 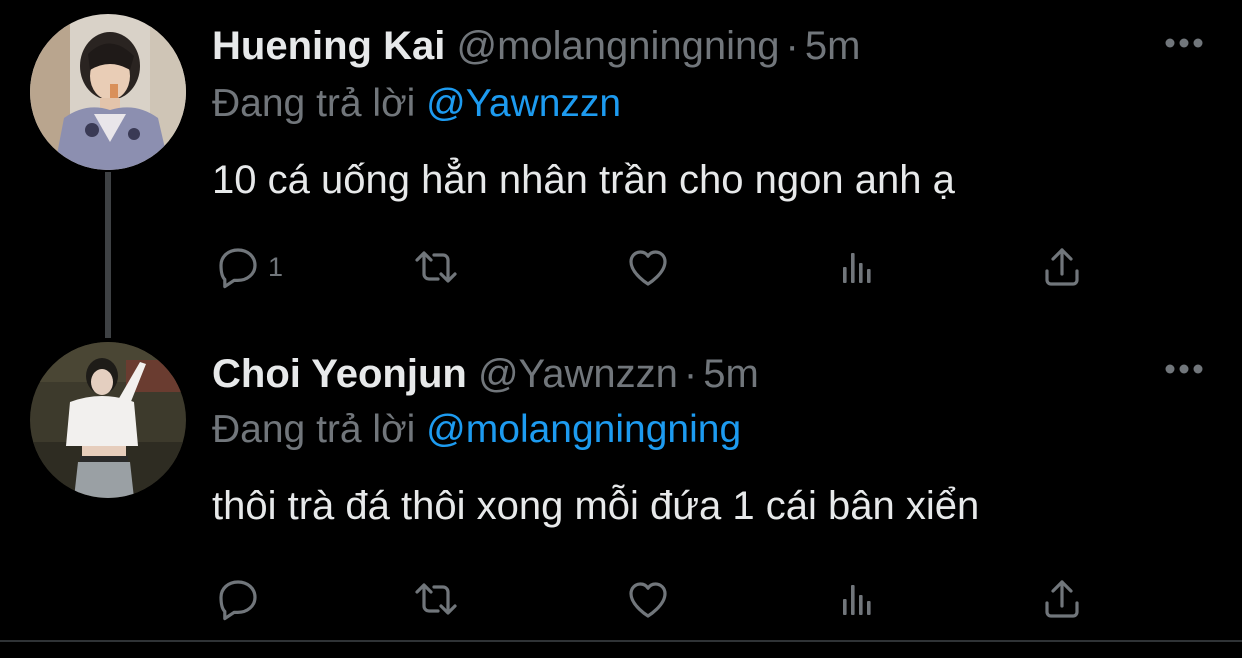 What do you see at coordinates (328, 46) in the screenshot?
I see `display-name: Huening Kai` at bounding box center [328, 46].